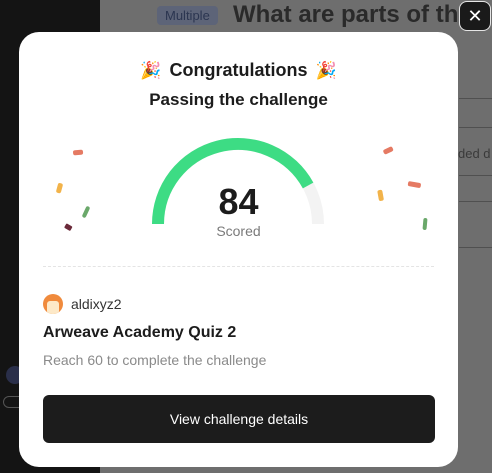 The image size is (492, 473). I want to click on creator-avatar, so click(53, 304).